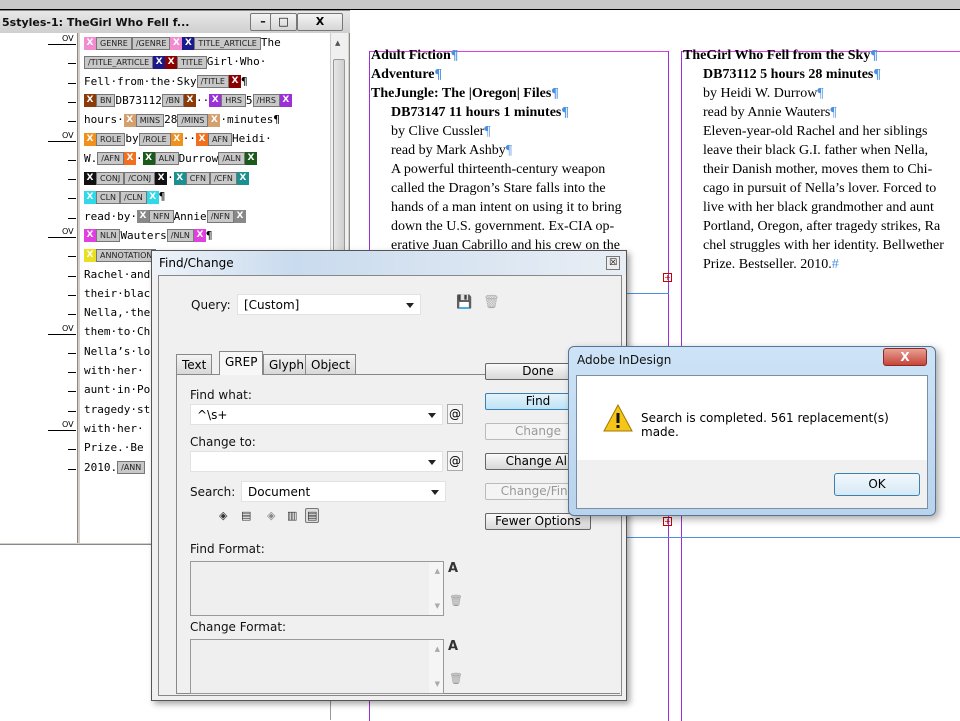 This screenshot has width=960, height=721. What do you see at coordinates (193, 120) in the screenshot?
I see `tag-close: /MINS` at bounding box center [193, 120].